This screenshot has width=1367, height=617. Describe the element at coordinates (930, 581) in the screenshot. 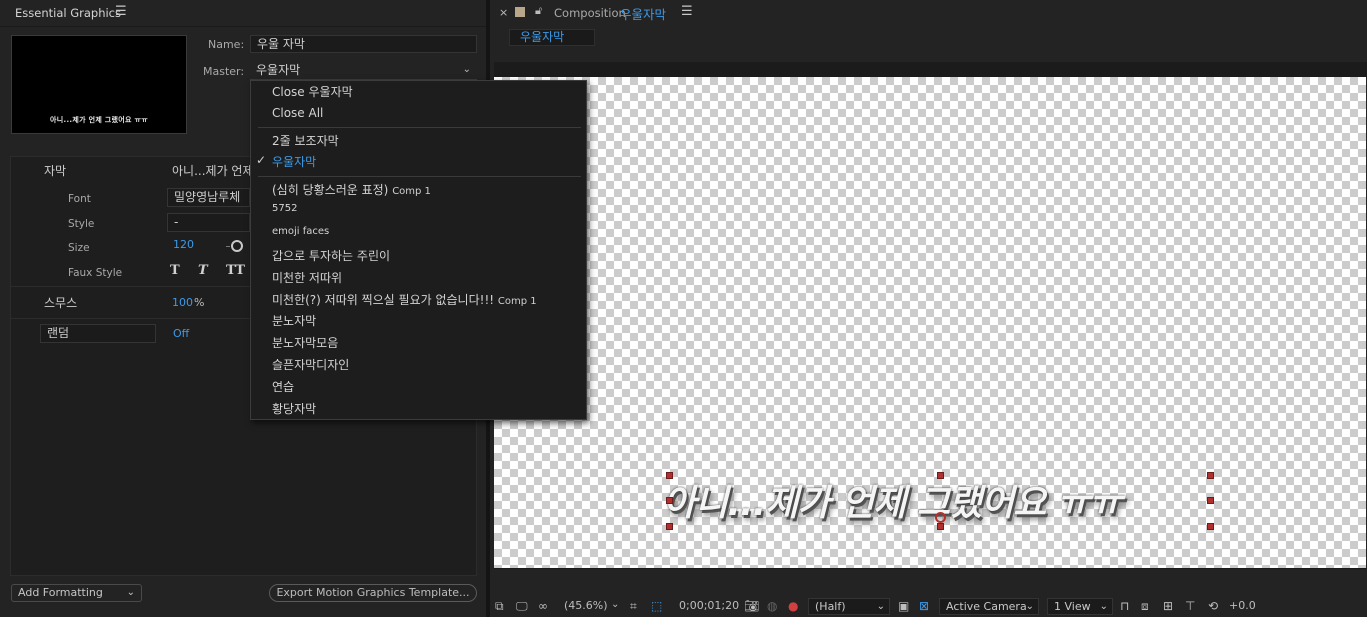

I see `viewer-bottom-strip` at that location.